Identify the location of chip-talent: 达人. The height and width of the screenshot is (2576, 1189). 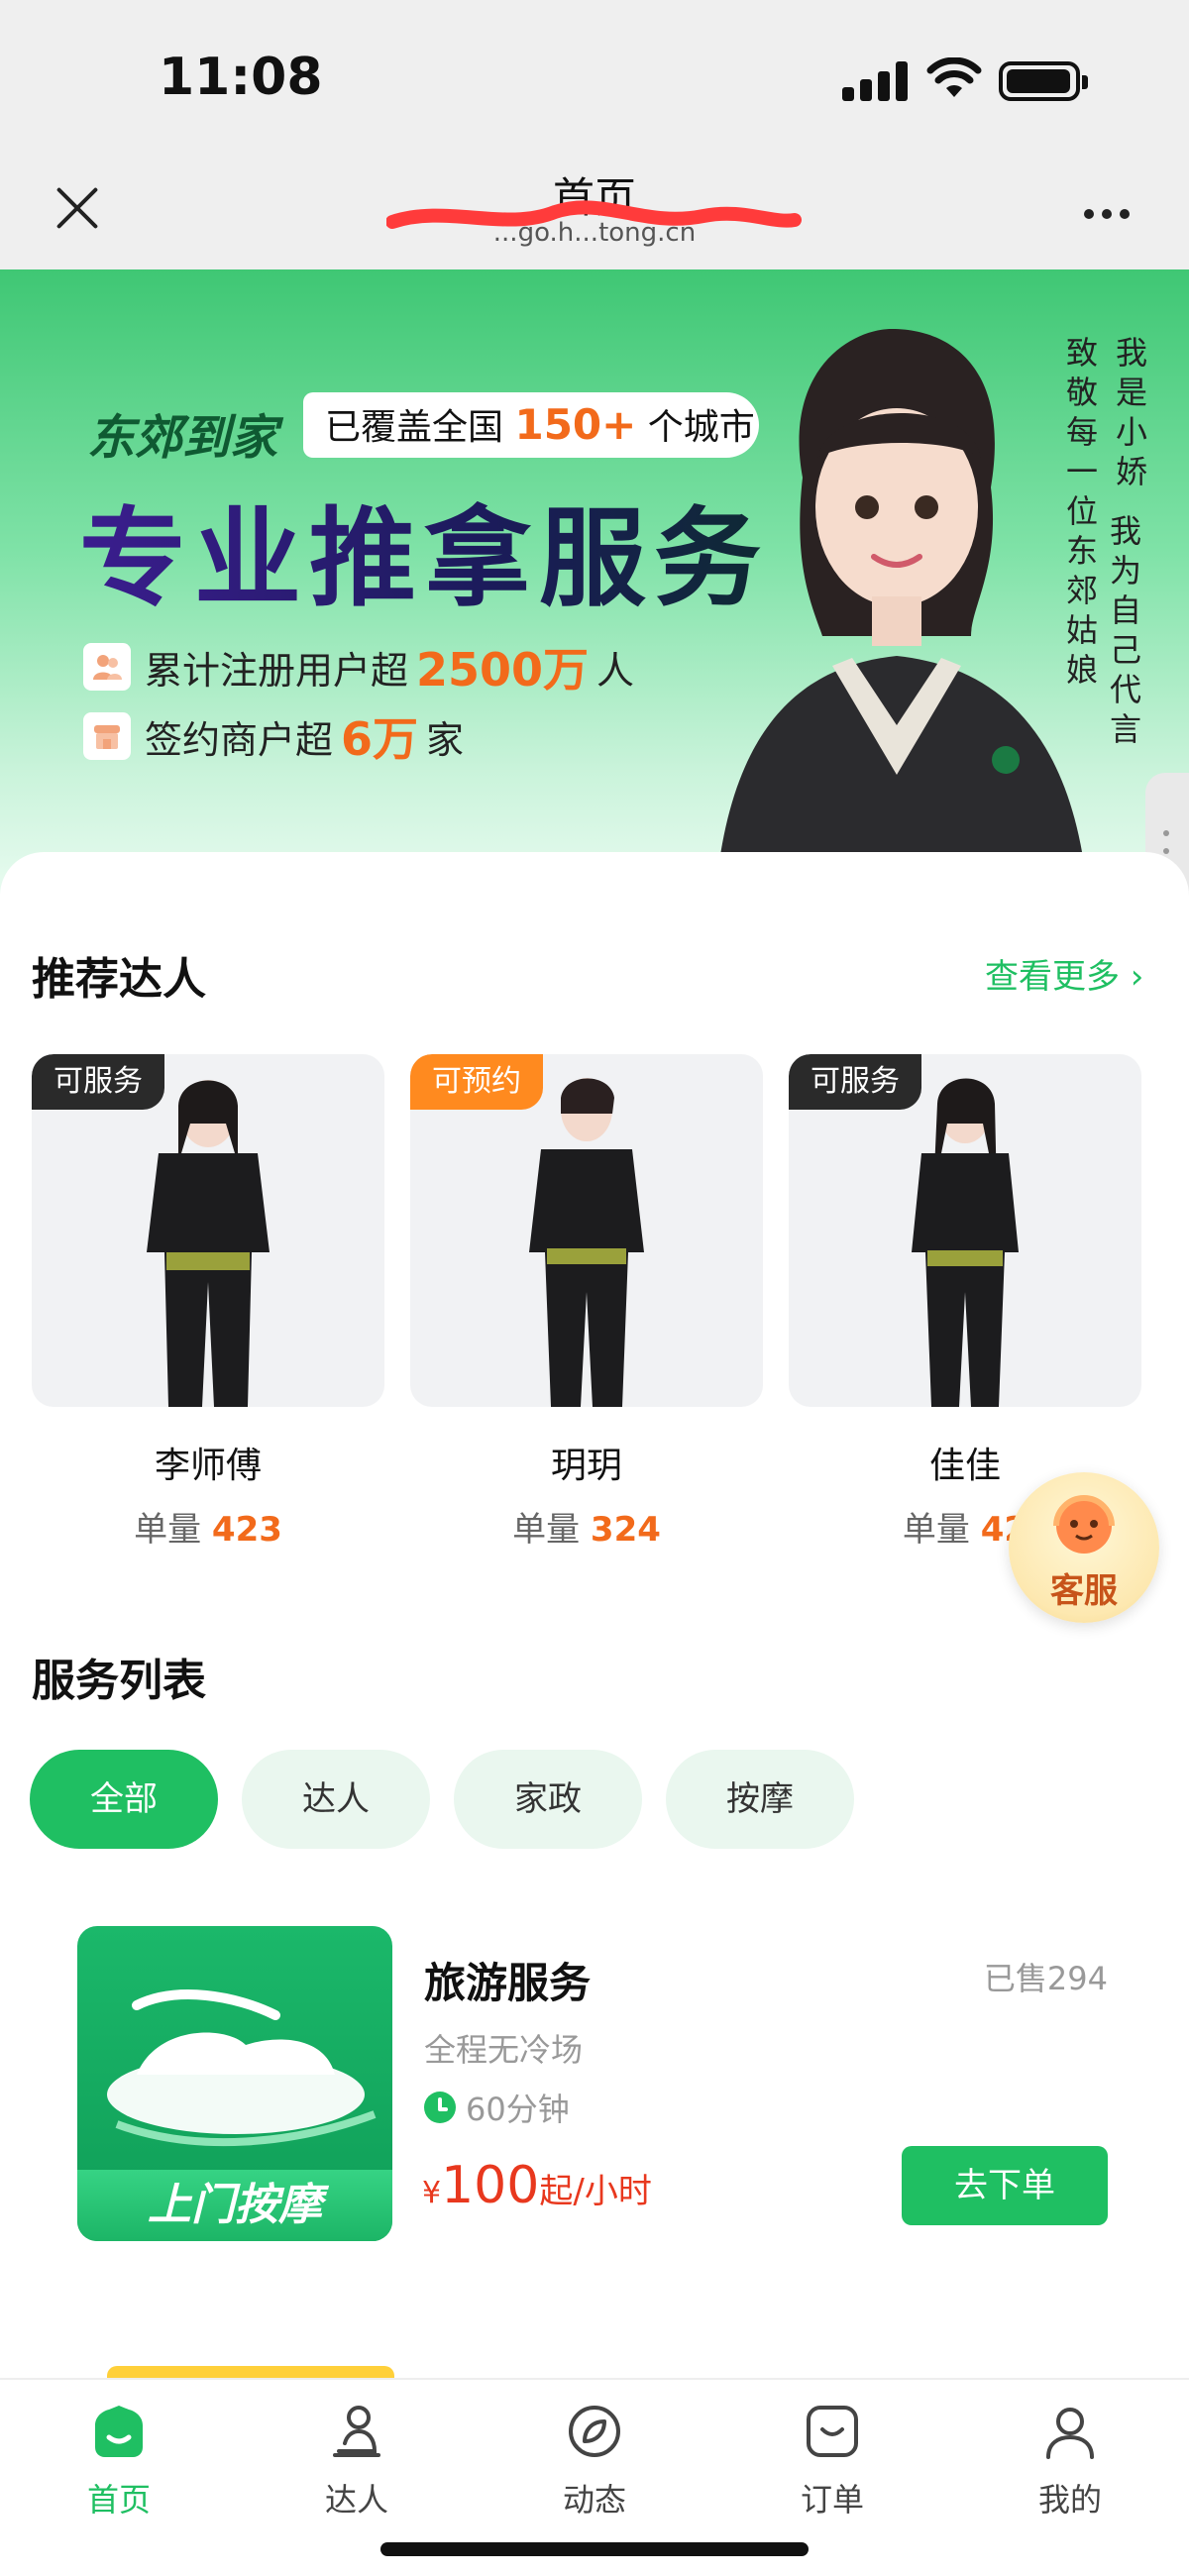
(336, 1800).